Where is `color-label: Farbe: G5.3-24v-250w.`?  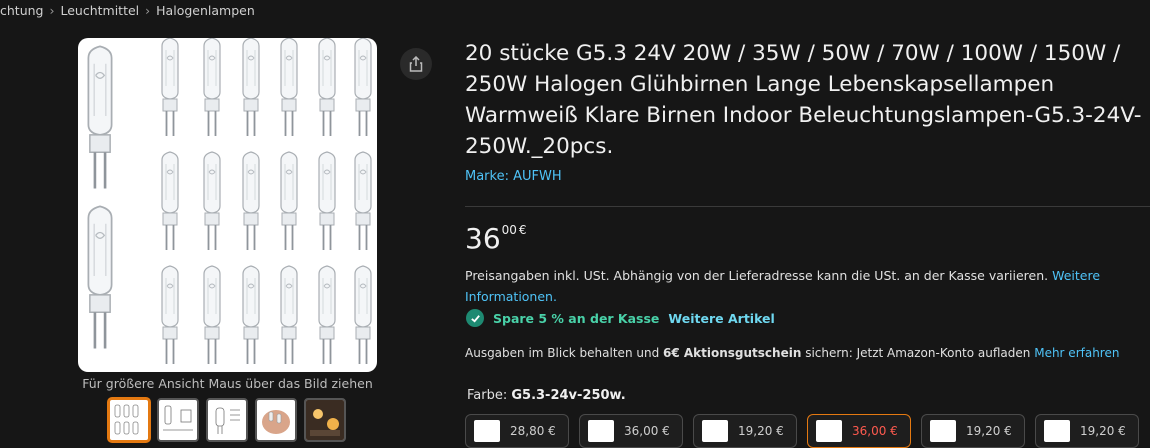
color-label: Farbe: G5.3-24v-250w. is located at coordinates (546, 395).